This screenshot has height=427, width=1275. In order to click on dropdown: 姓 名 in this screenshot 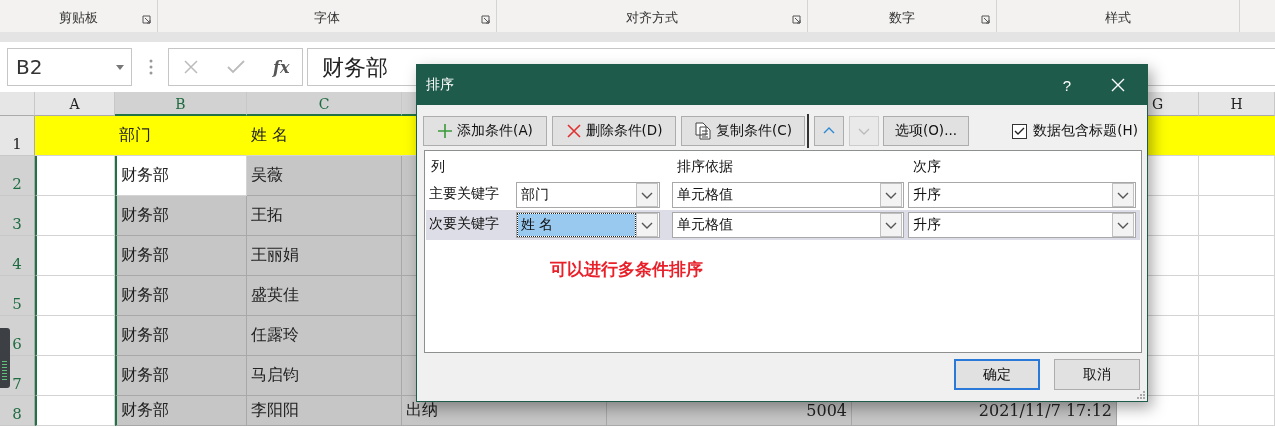, I will do `click(588, 225)`.